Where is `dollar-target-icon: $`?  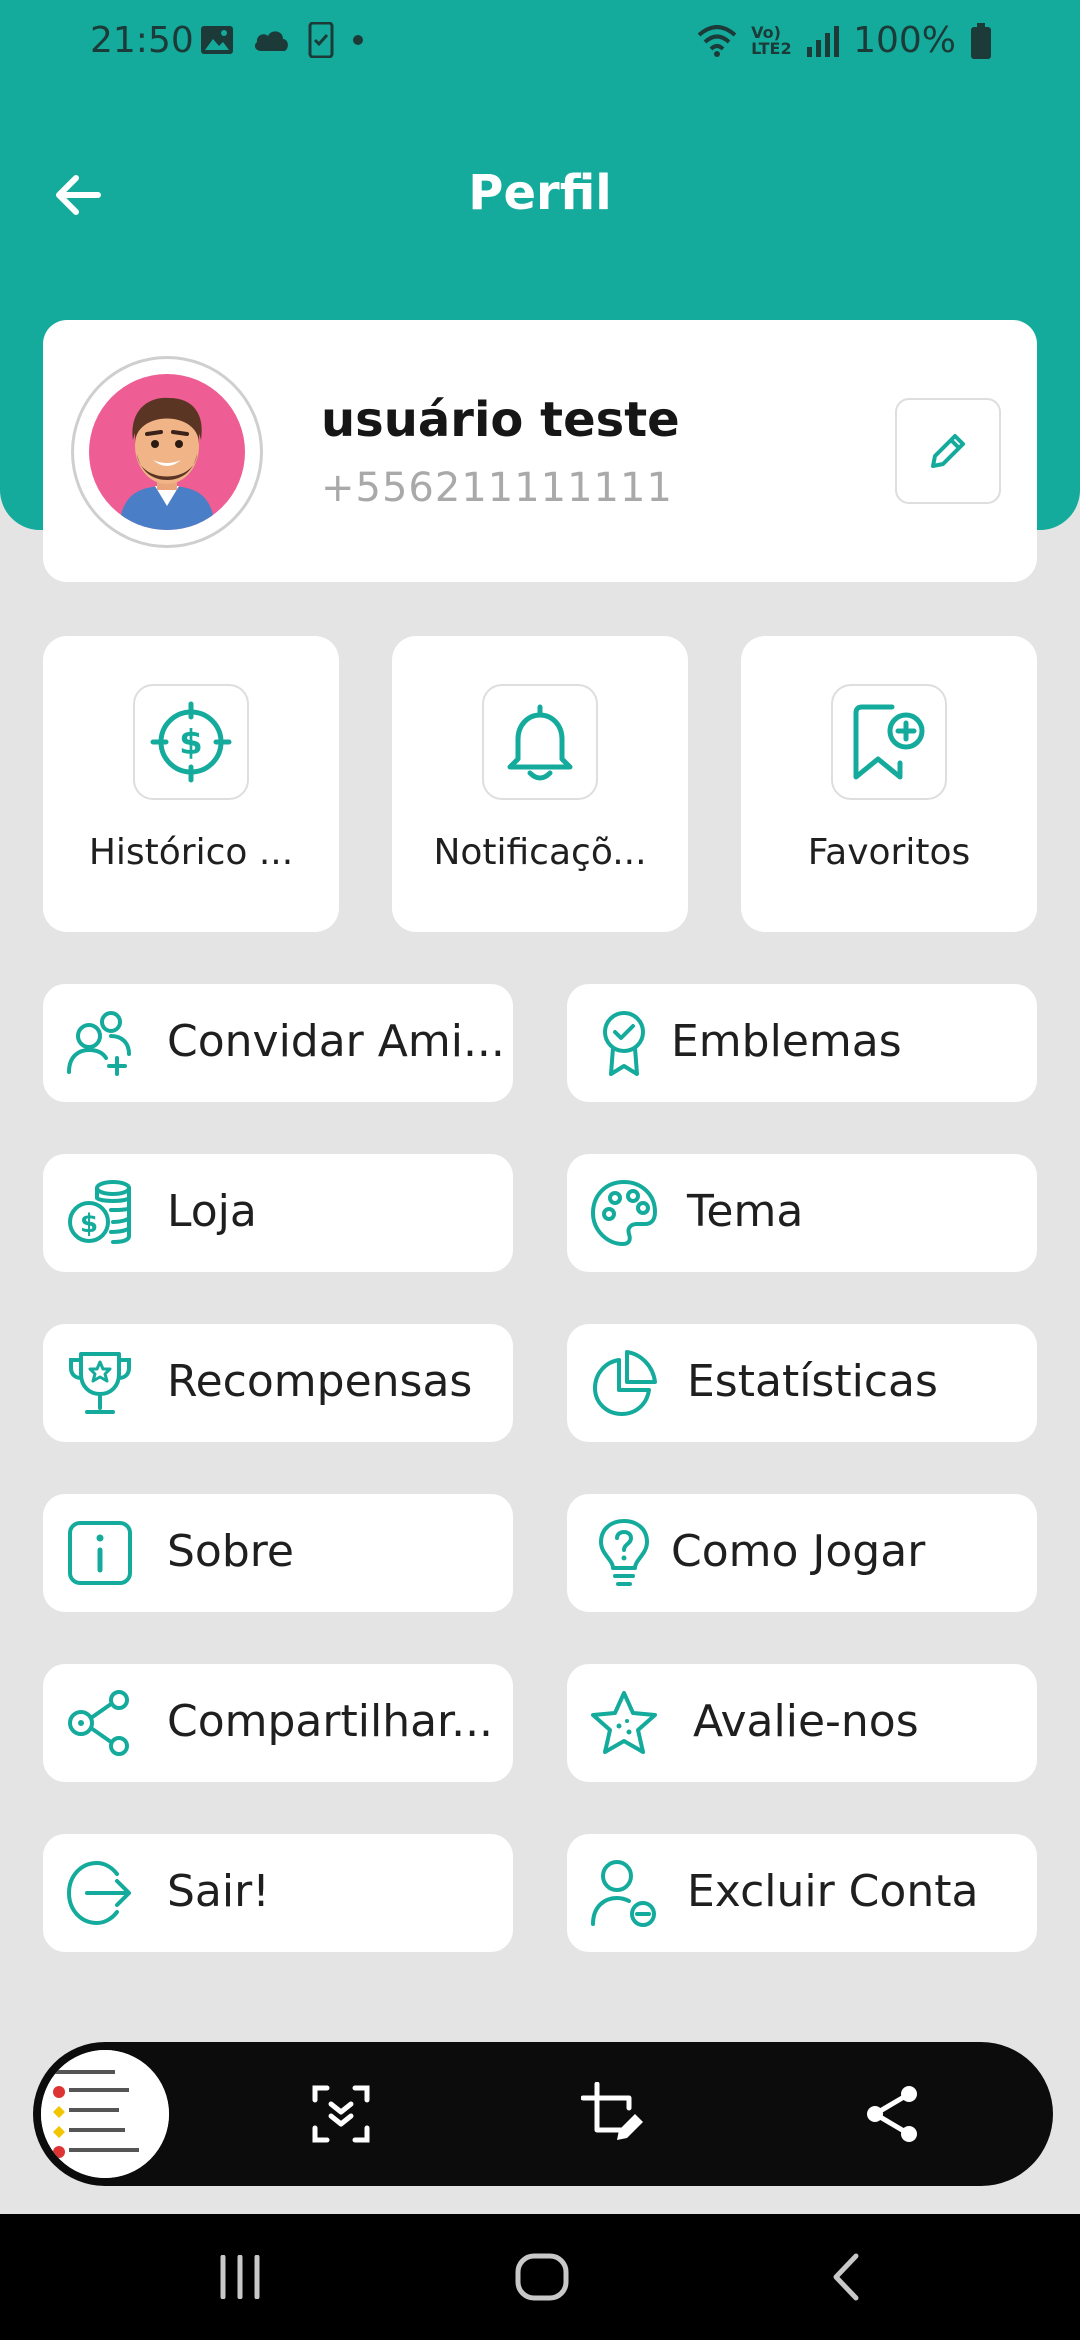 dollar-target-icon: $ is located at coordinates (191, 742).